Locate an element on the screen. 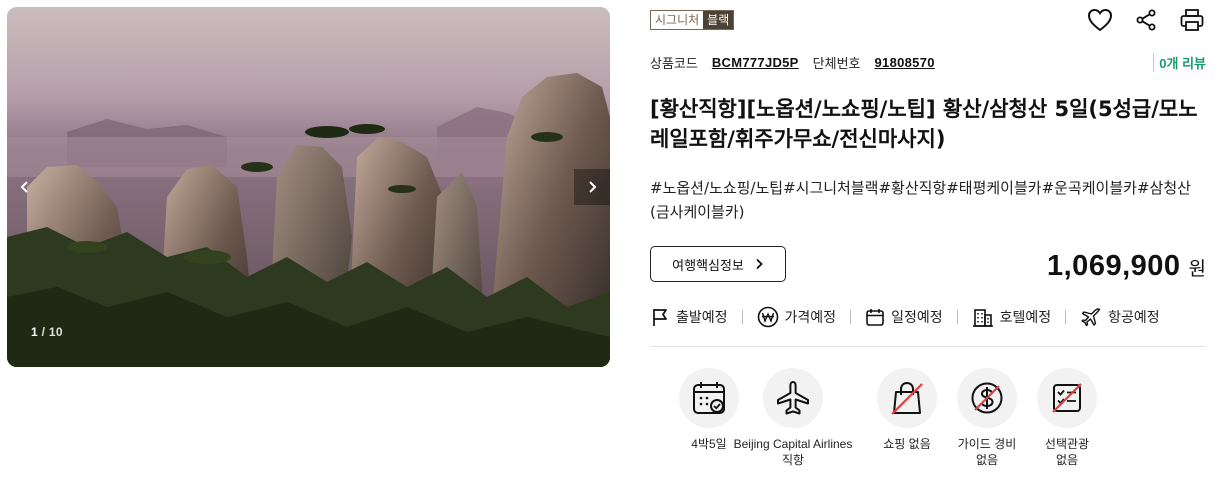  product-price: 1,069,900 원 is located at coordinates (1126, 266).